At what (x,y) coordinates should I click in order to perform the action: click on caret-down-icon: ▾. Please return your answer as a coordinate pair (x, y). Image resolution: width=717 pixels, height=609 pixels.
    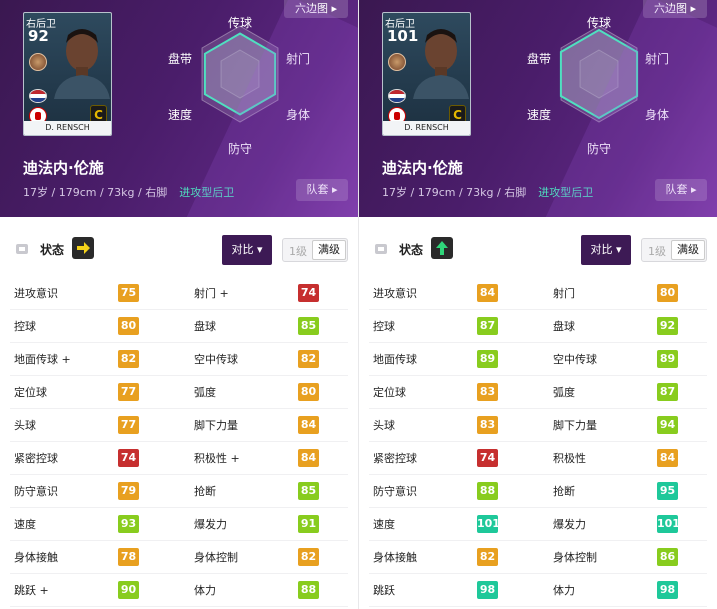
    Looking at the image, I should click on (259, 249).